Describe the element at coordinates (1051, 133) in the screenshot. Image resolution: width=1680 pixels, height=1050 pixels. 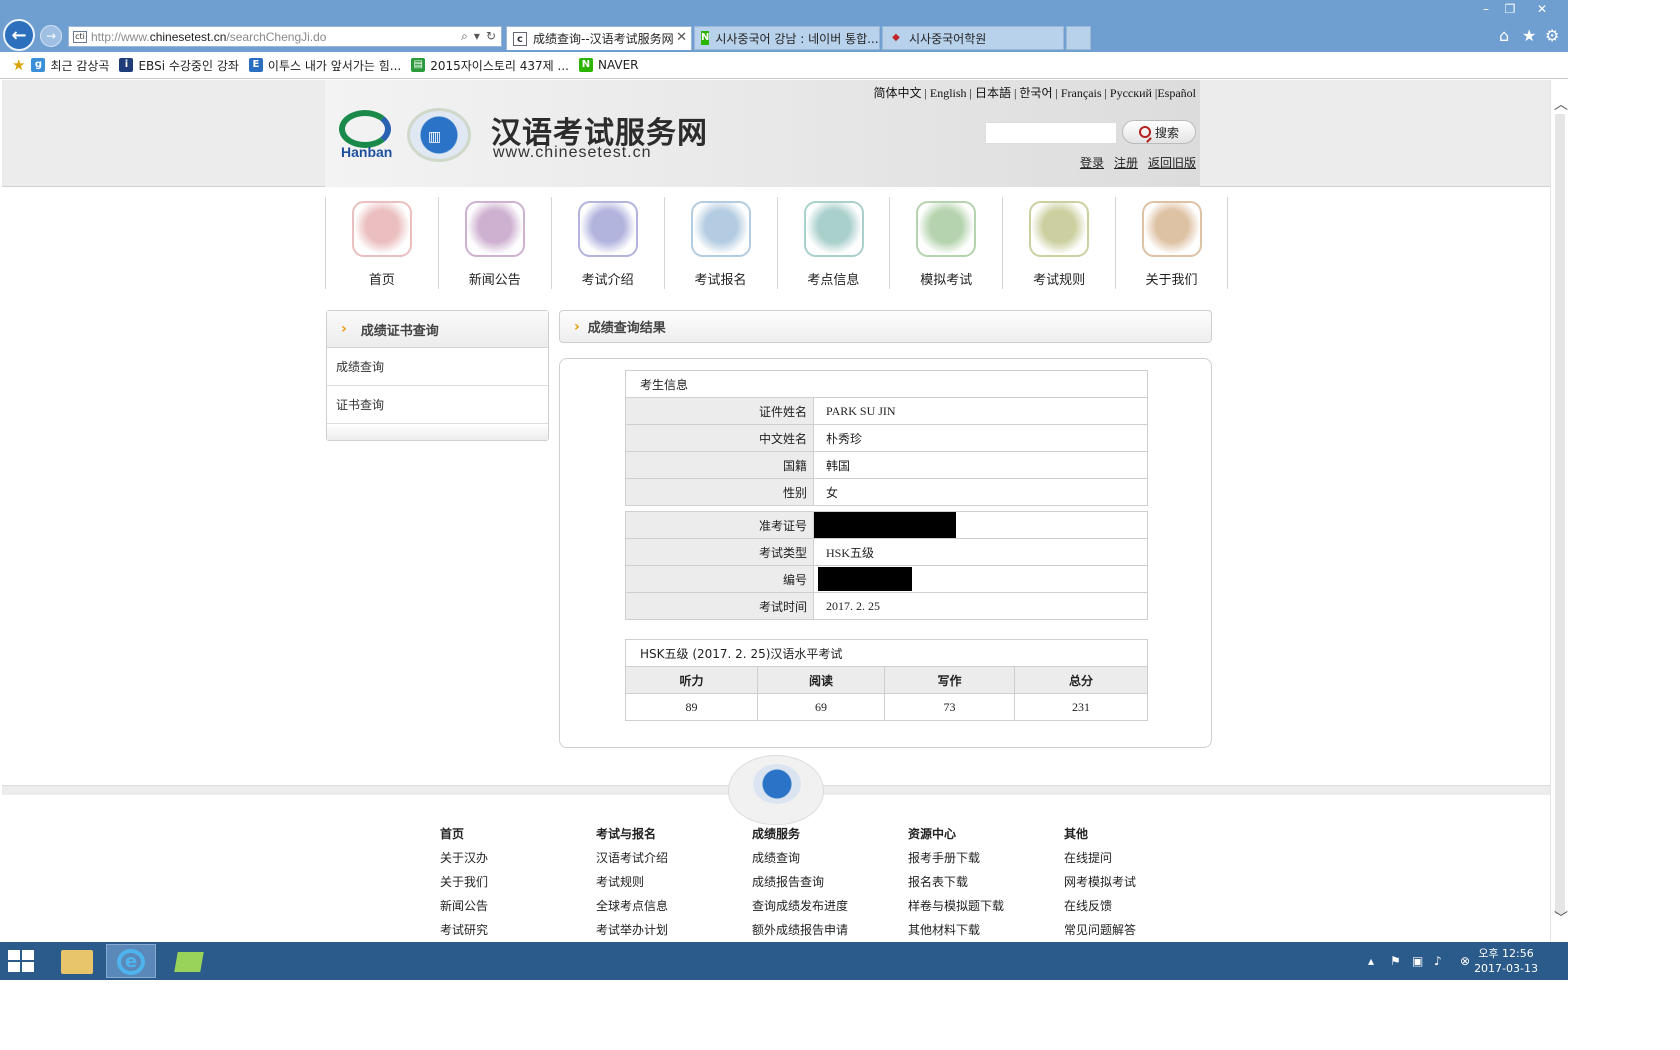
I see `search-input` at that location.